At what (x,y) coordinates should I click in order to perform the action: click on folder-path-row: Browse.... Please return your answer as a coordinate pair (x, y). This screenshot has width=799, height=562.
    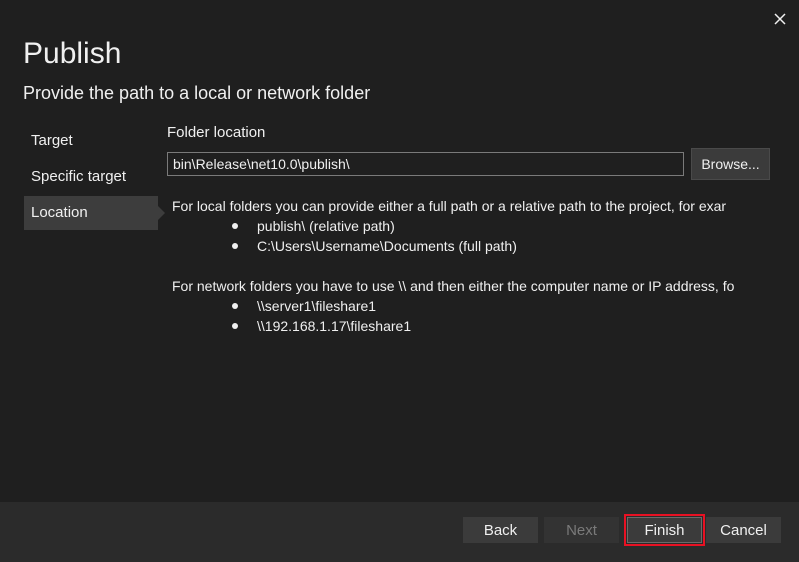
    Looking at the image, I should click on (472, 164).